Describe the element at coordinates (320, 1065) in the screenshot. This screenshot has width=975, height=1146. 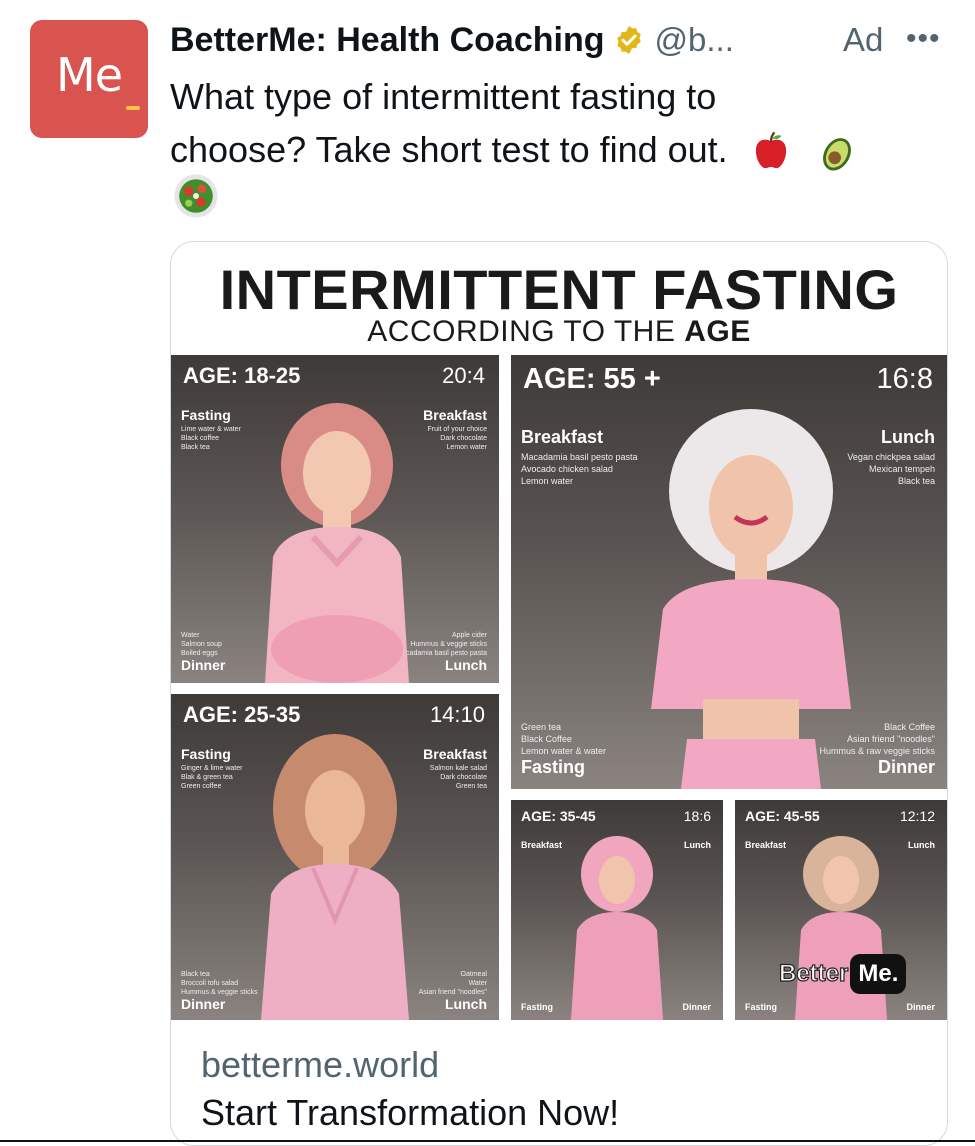
I see `card-domain: betterme.world` at that location.